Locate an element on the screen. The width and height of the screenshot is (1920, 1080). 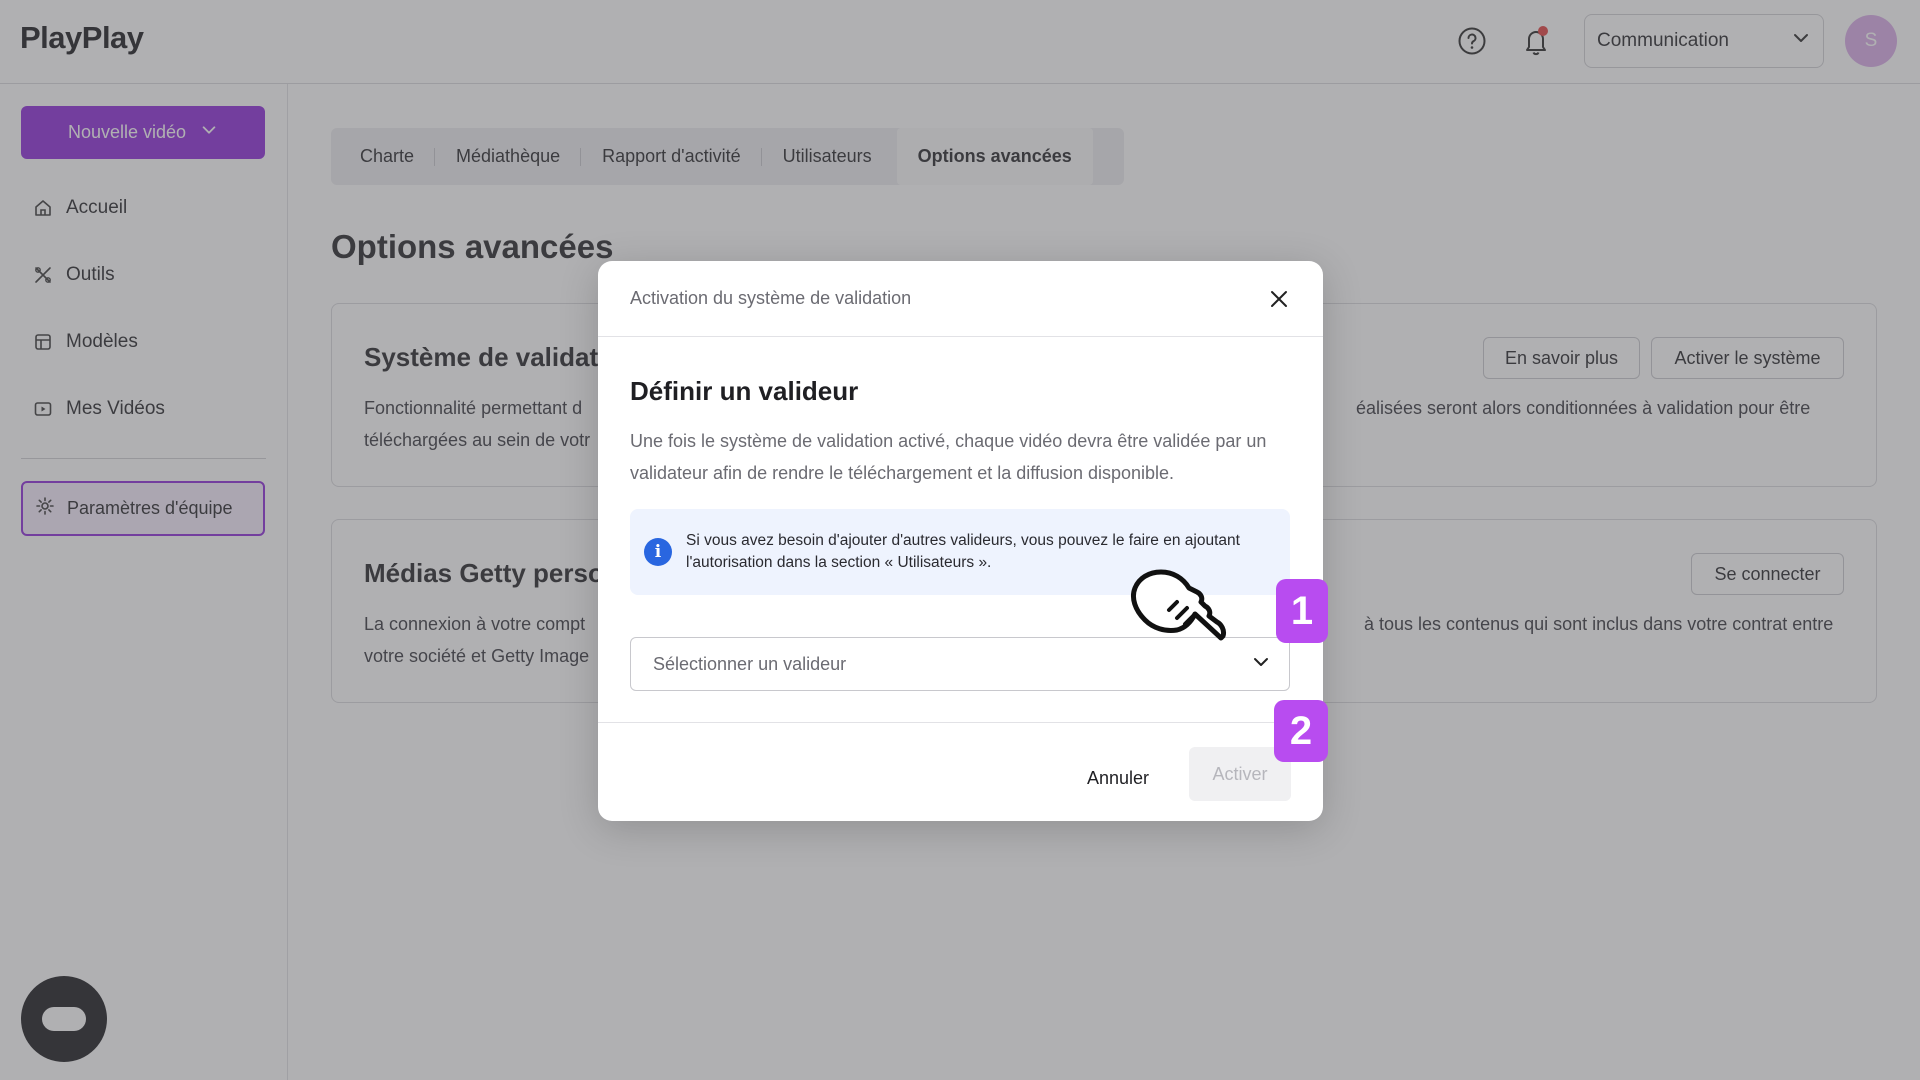
validator-select-placeholder: Sélectionner un valideur is located at coordinates (750, 663).